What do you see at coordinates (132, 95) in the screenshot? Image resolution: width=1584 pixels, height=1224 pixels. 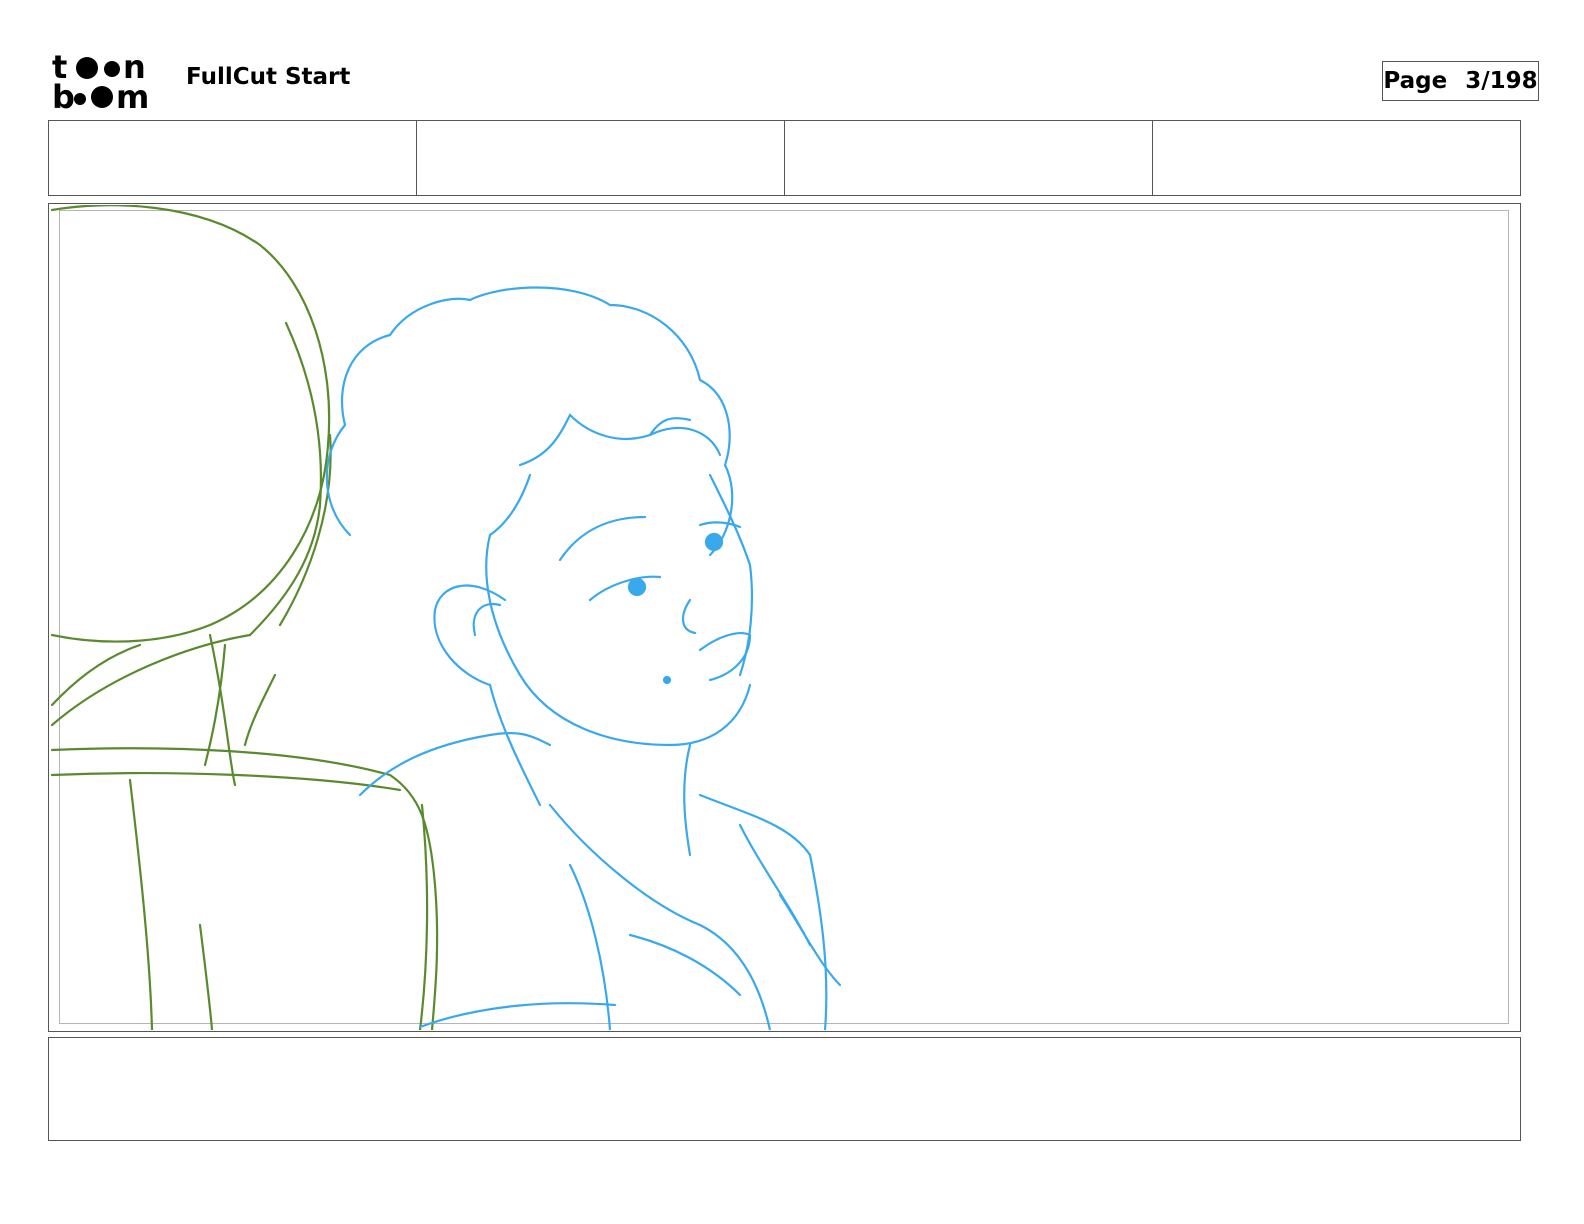 I see `svg-text: m` at bounding box center [132, 95].